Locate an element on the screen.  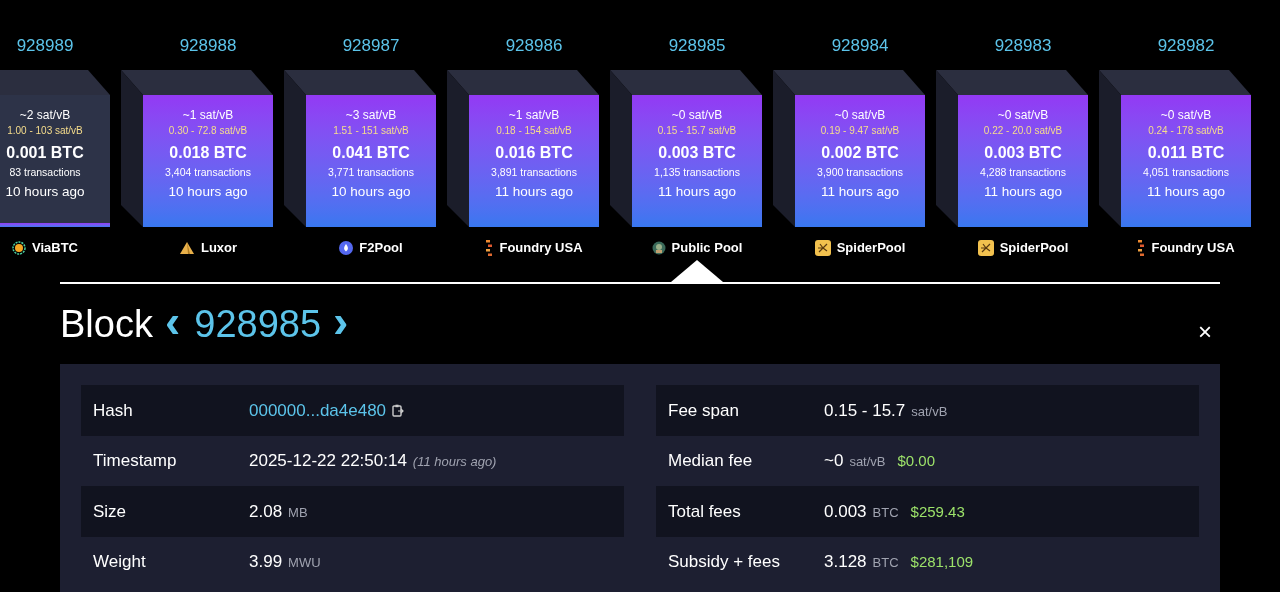
pool-label: Luxor is located at coordinates (219, 248).